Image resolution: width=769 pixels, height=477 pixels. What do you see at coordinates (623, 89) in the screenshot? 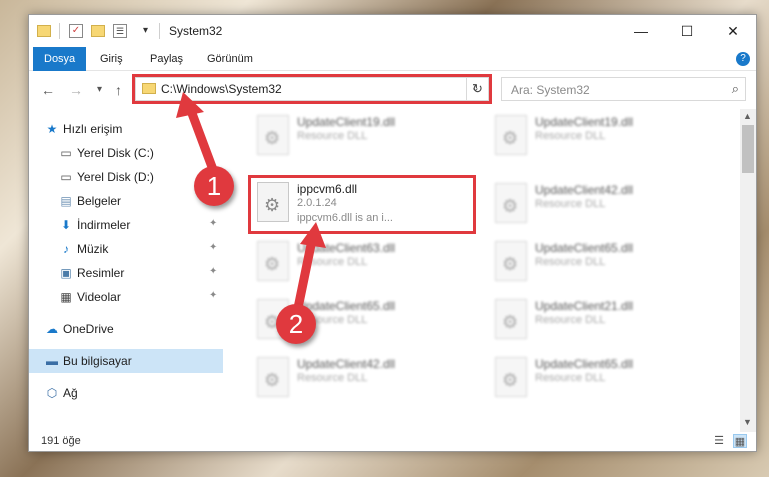
I see `search-box: Ara: System32 ⌕` at bounding box center [623, 89].